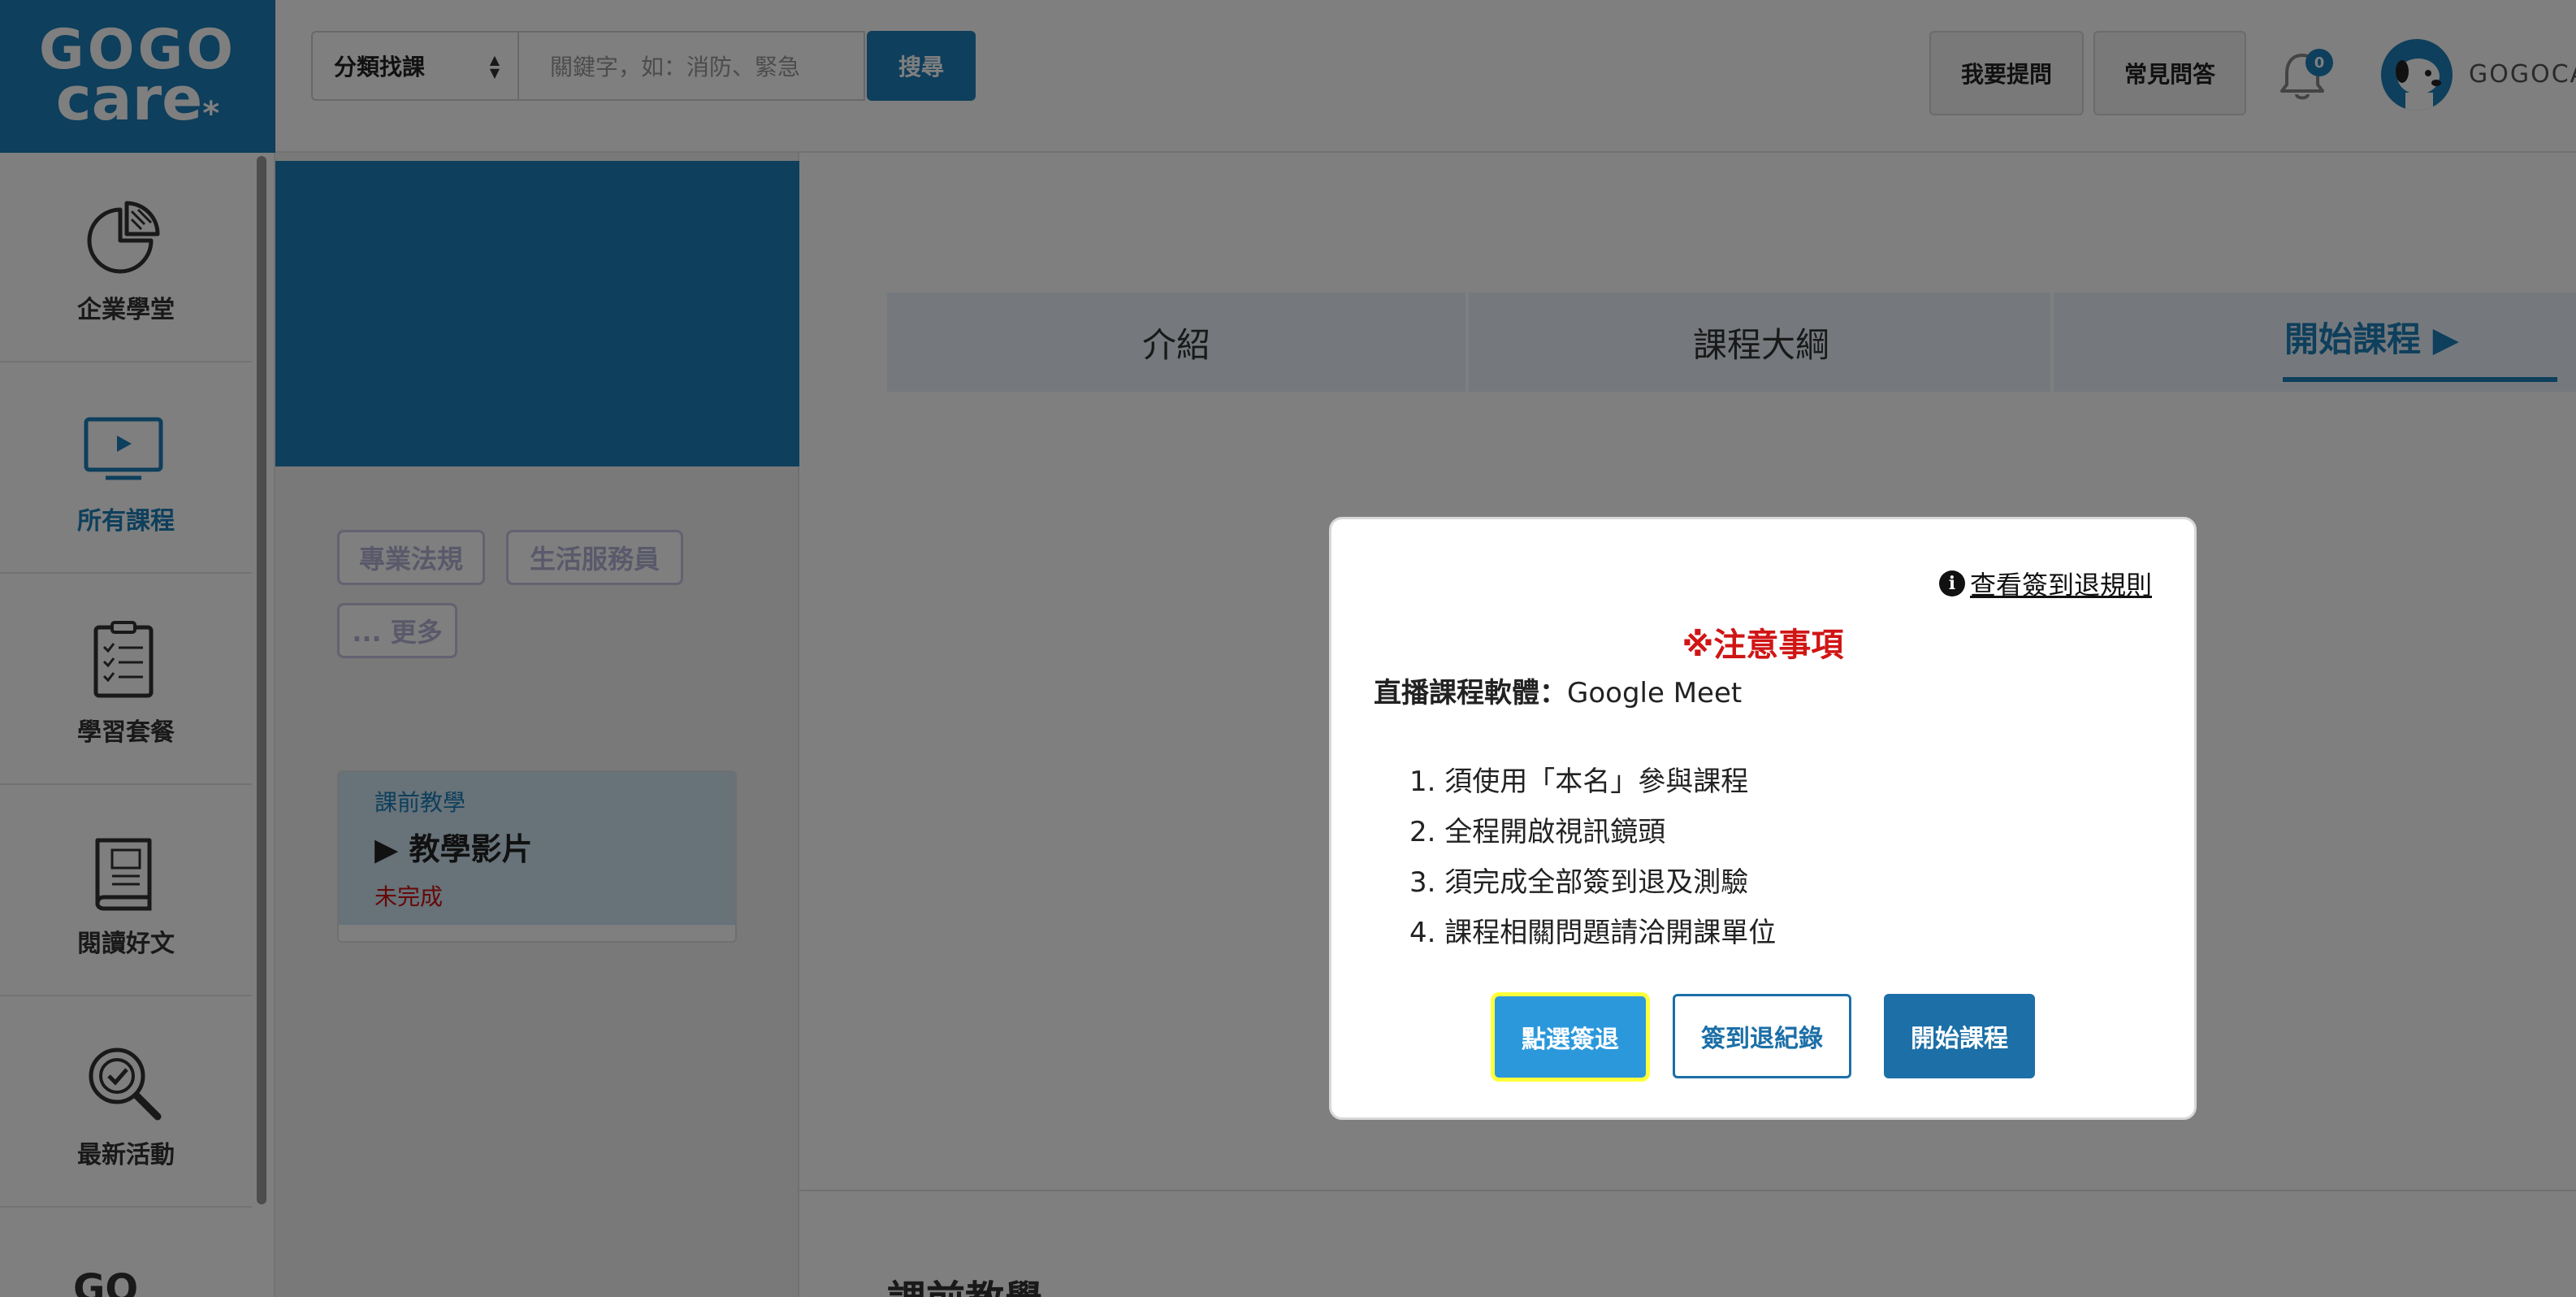 This screenshot has width=2576, height=1297. Describe the element at coordinates (1579, 882) in the screenshot. I see `list-item: 3. 須完成全部簽到退及測驗` at that location.